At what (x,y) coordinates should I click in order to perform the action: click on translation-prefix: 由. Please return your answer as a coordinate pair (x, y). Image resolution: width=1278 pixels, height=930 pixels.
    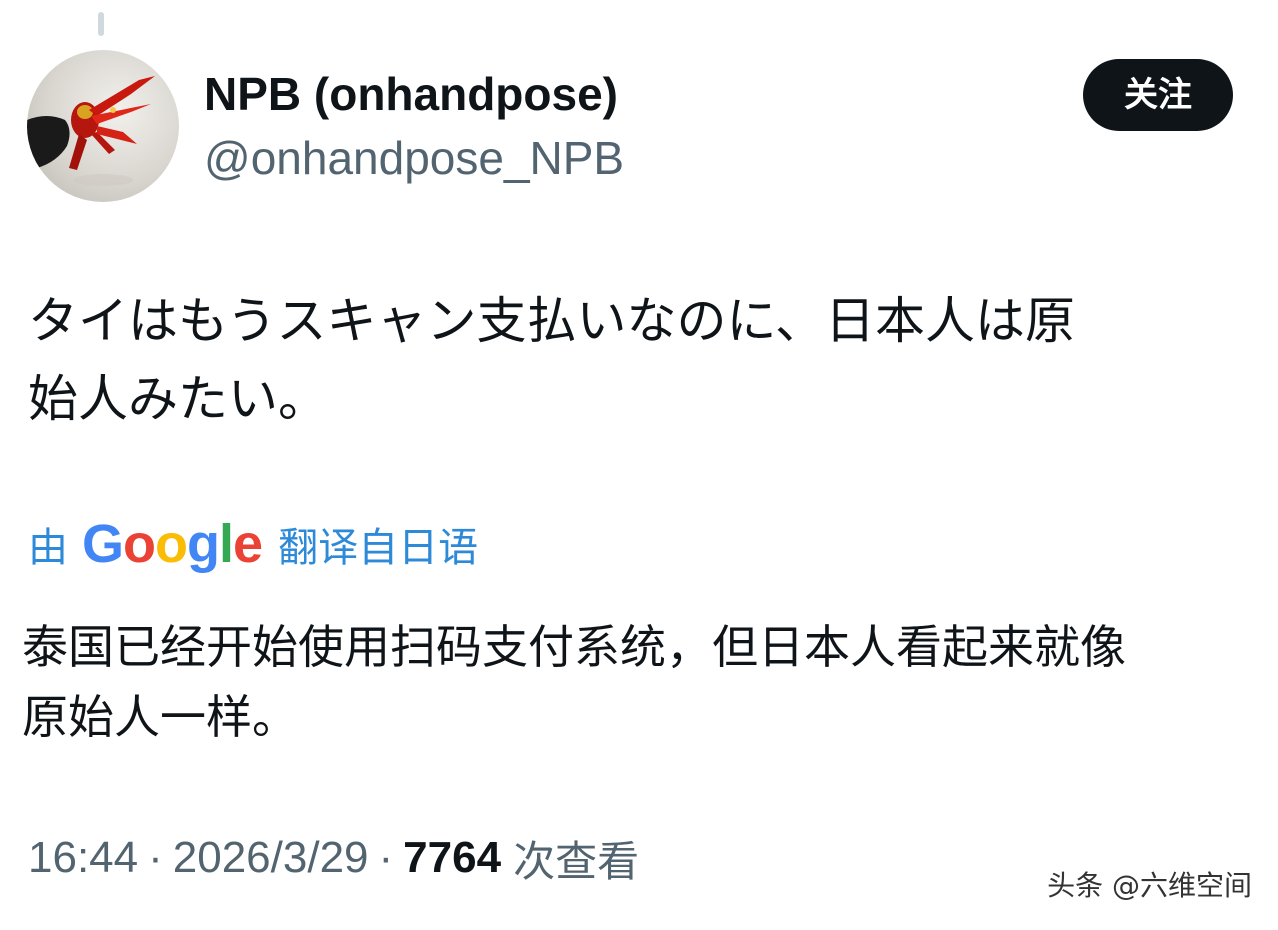
    Looking at the image, I should click on (48, 548).